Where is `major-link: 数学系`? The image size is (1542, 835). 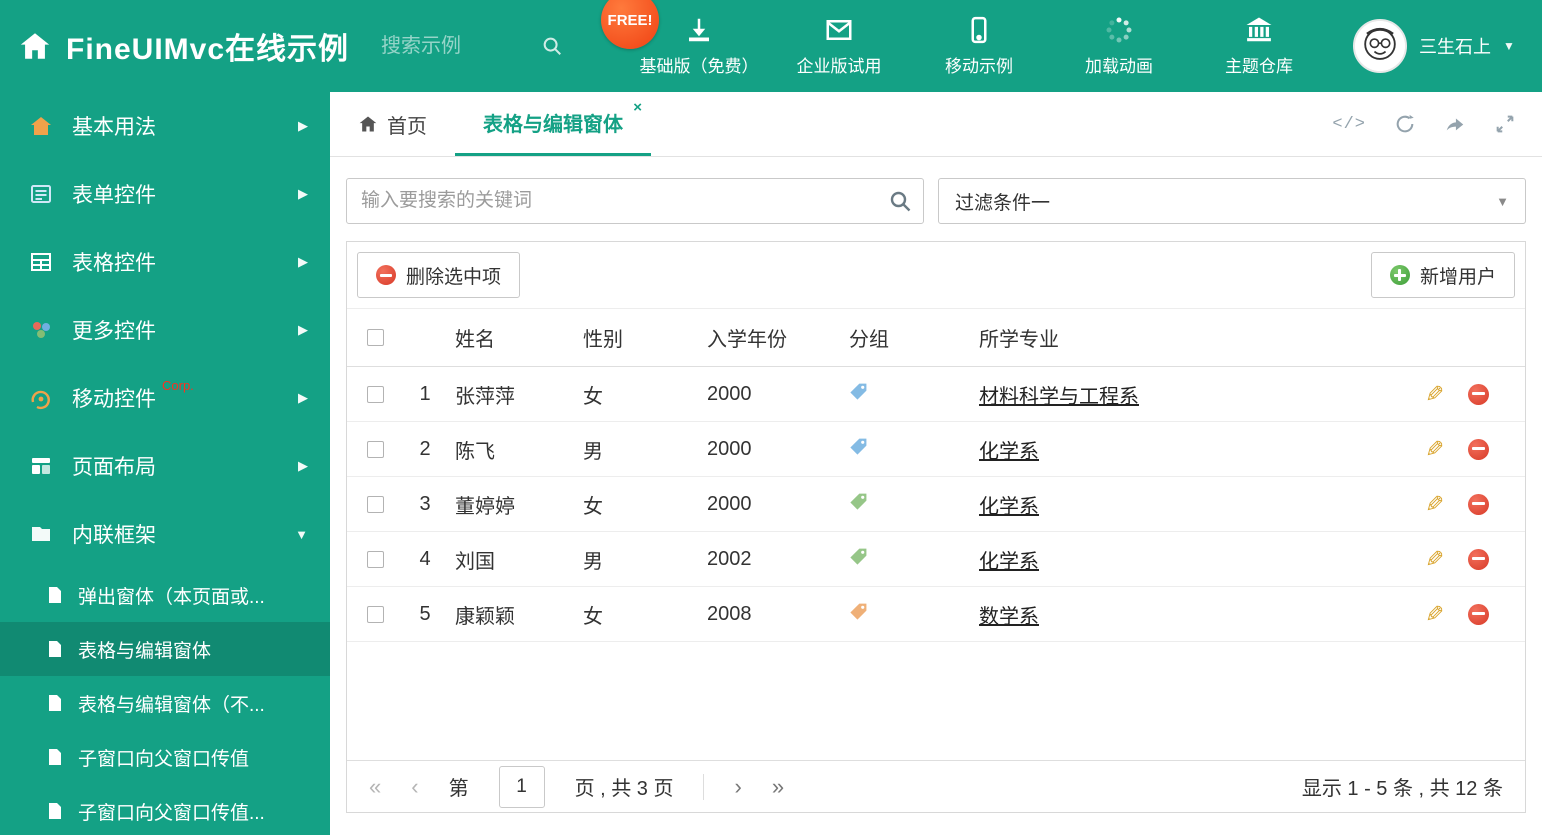
major-link: 数学系 is located at coordinates (1009, 617).